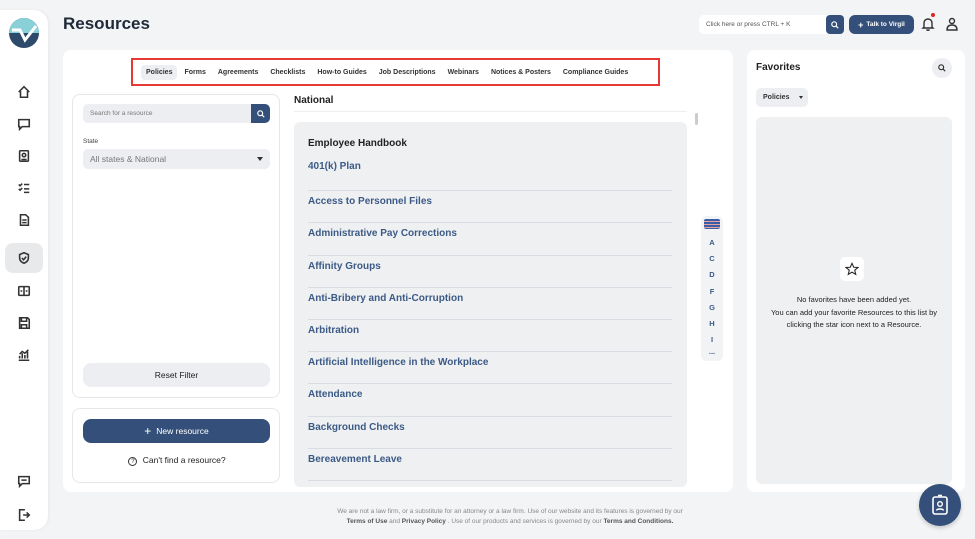 The height and width of the screenshot is (539, 975). Describe the element at coordinates (490, 207) in the screenshot. I see `list-item: Access to Personnel Files` at that location.